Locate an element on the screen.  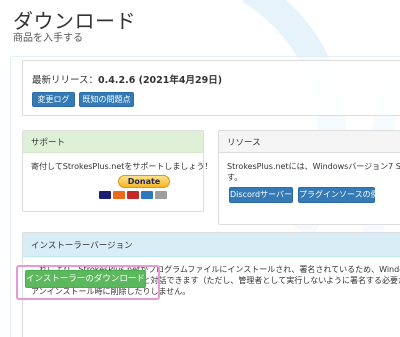
release-version: 0.4.2.6 (2021年4月29日) is located at coordinates (160, 80).